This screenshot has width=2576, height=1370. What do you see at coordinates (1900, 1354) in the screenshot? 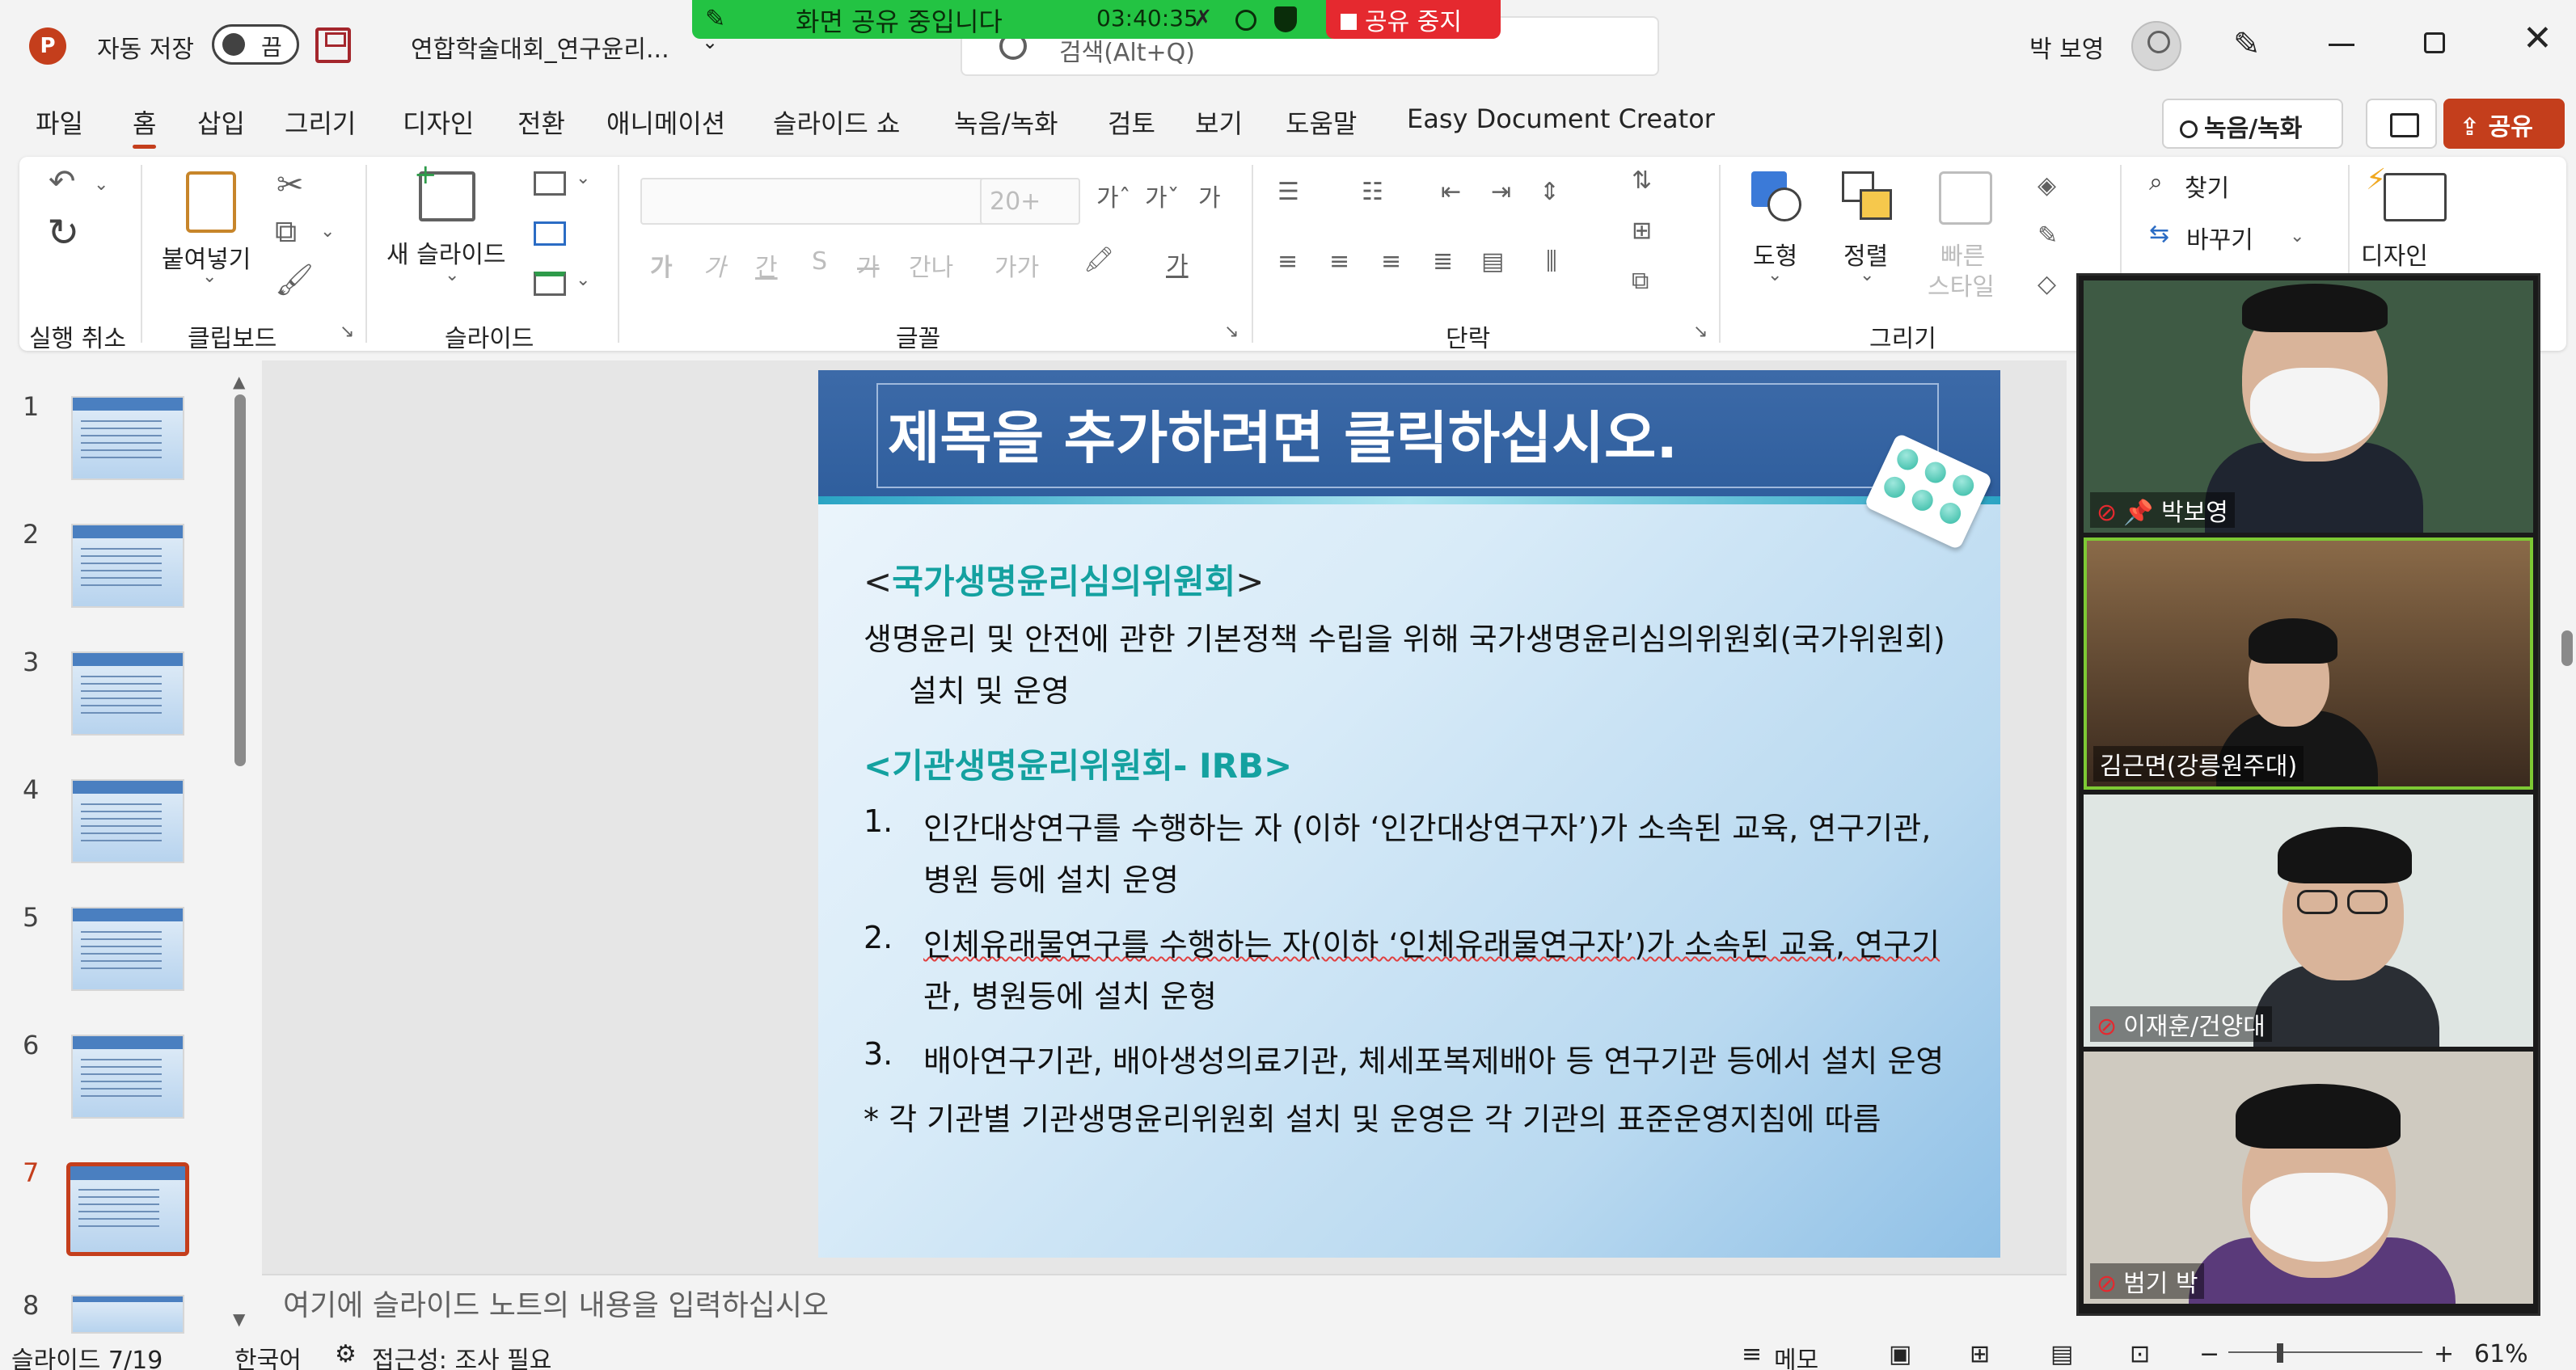
I see `normal-view-icon: ▣` at bounding box center [1900, 1354].